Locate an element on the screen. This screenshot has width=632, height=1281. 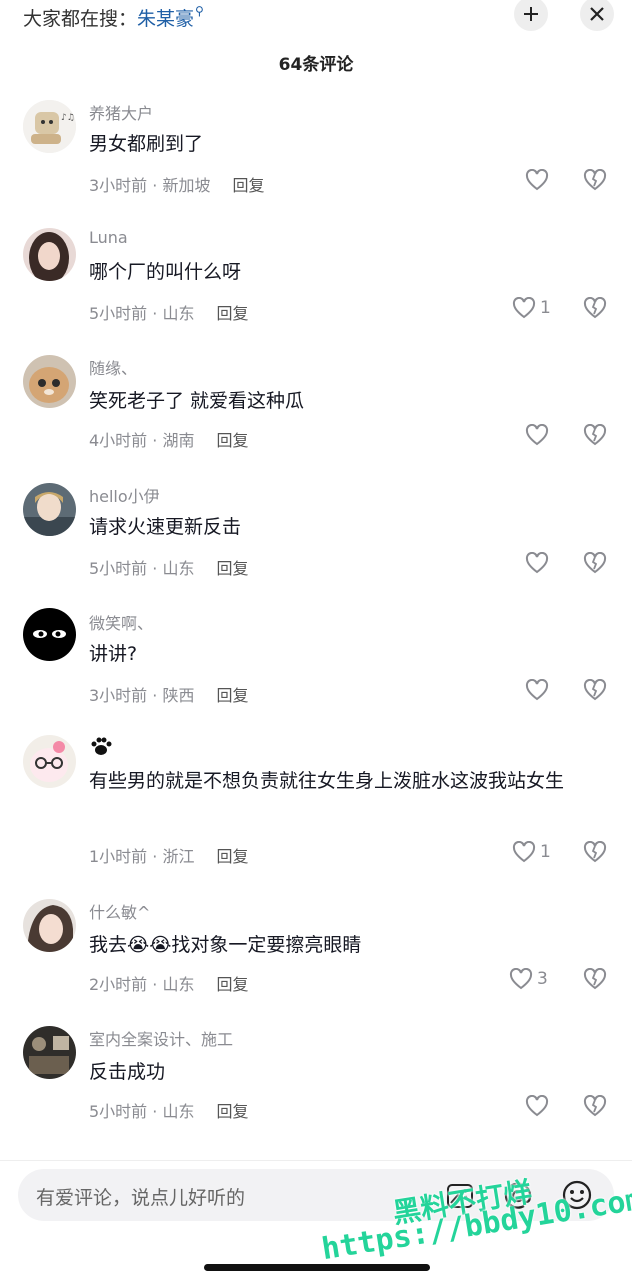
home-indicator is located at coordinates (317, 1267).